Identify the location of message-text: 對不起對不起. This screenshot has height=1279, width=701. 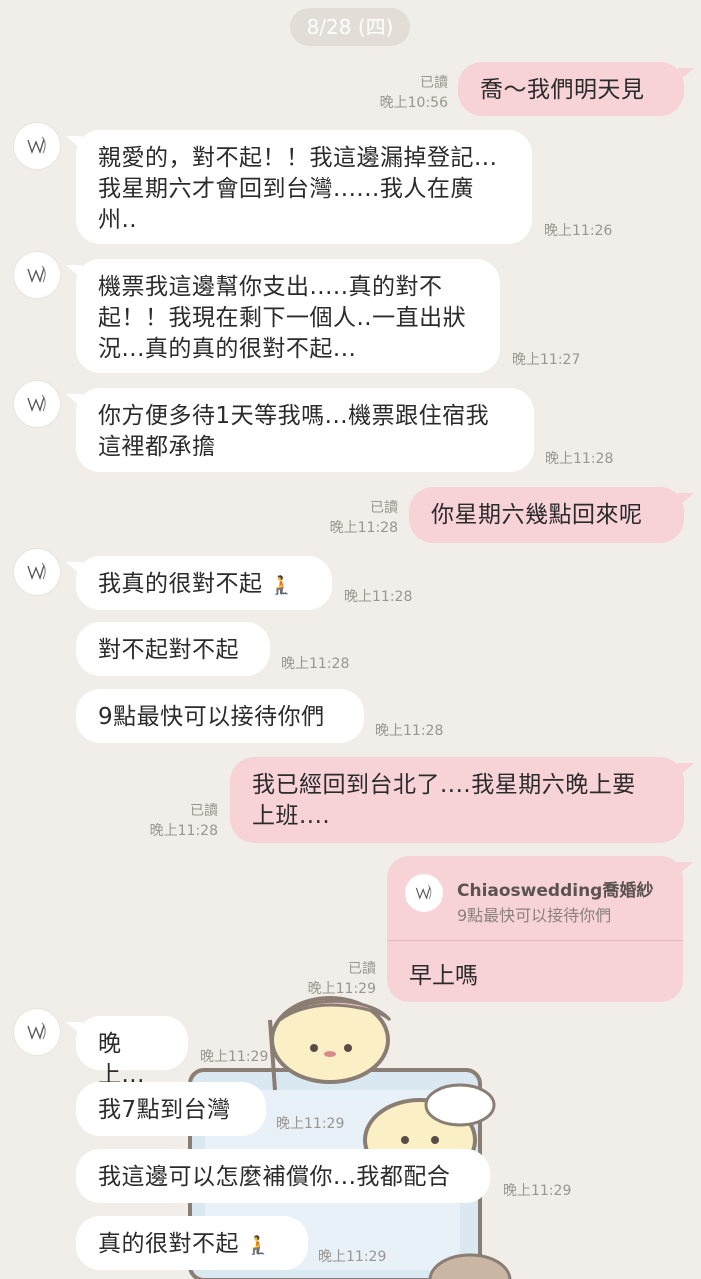
(168, 650).